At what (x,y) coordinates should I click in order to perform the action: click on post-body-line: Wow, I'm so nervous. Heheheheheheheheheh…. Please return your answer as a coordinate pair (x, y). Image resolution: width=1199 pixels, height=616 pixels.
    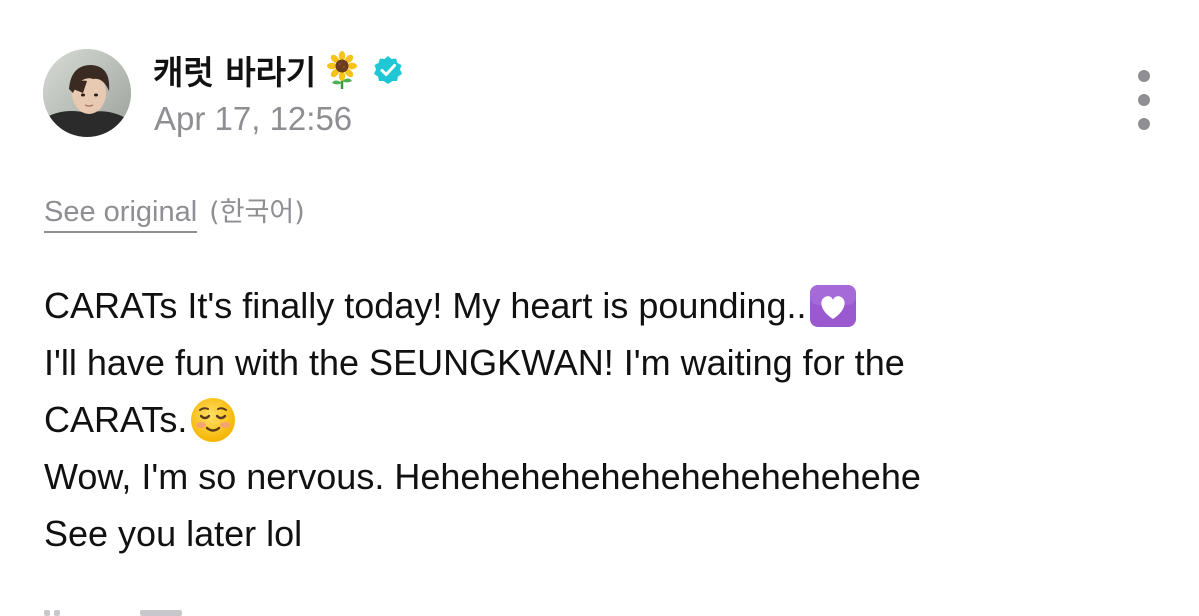
    Looking at the image, I should click on (482, 476).